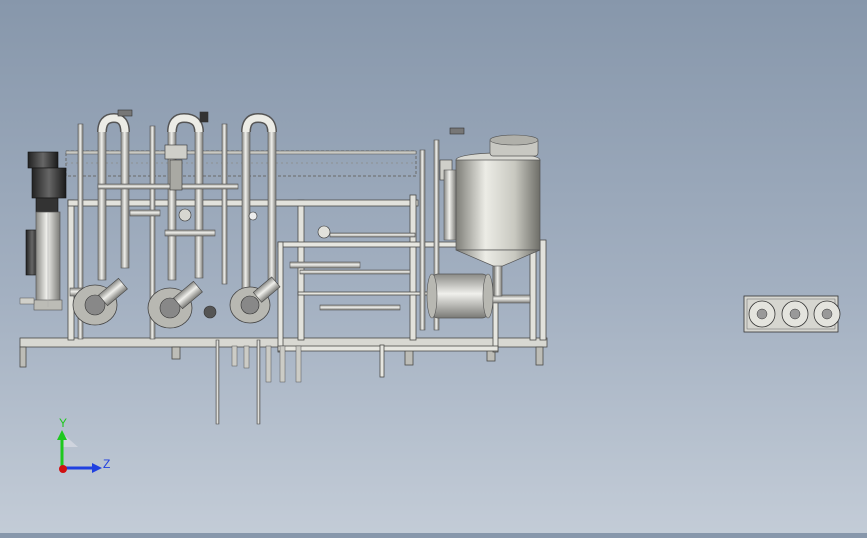 The width and height of the screenshot is (867, 538). I want to click on axis-triad: Y Z, so click(83, 444).